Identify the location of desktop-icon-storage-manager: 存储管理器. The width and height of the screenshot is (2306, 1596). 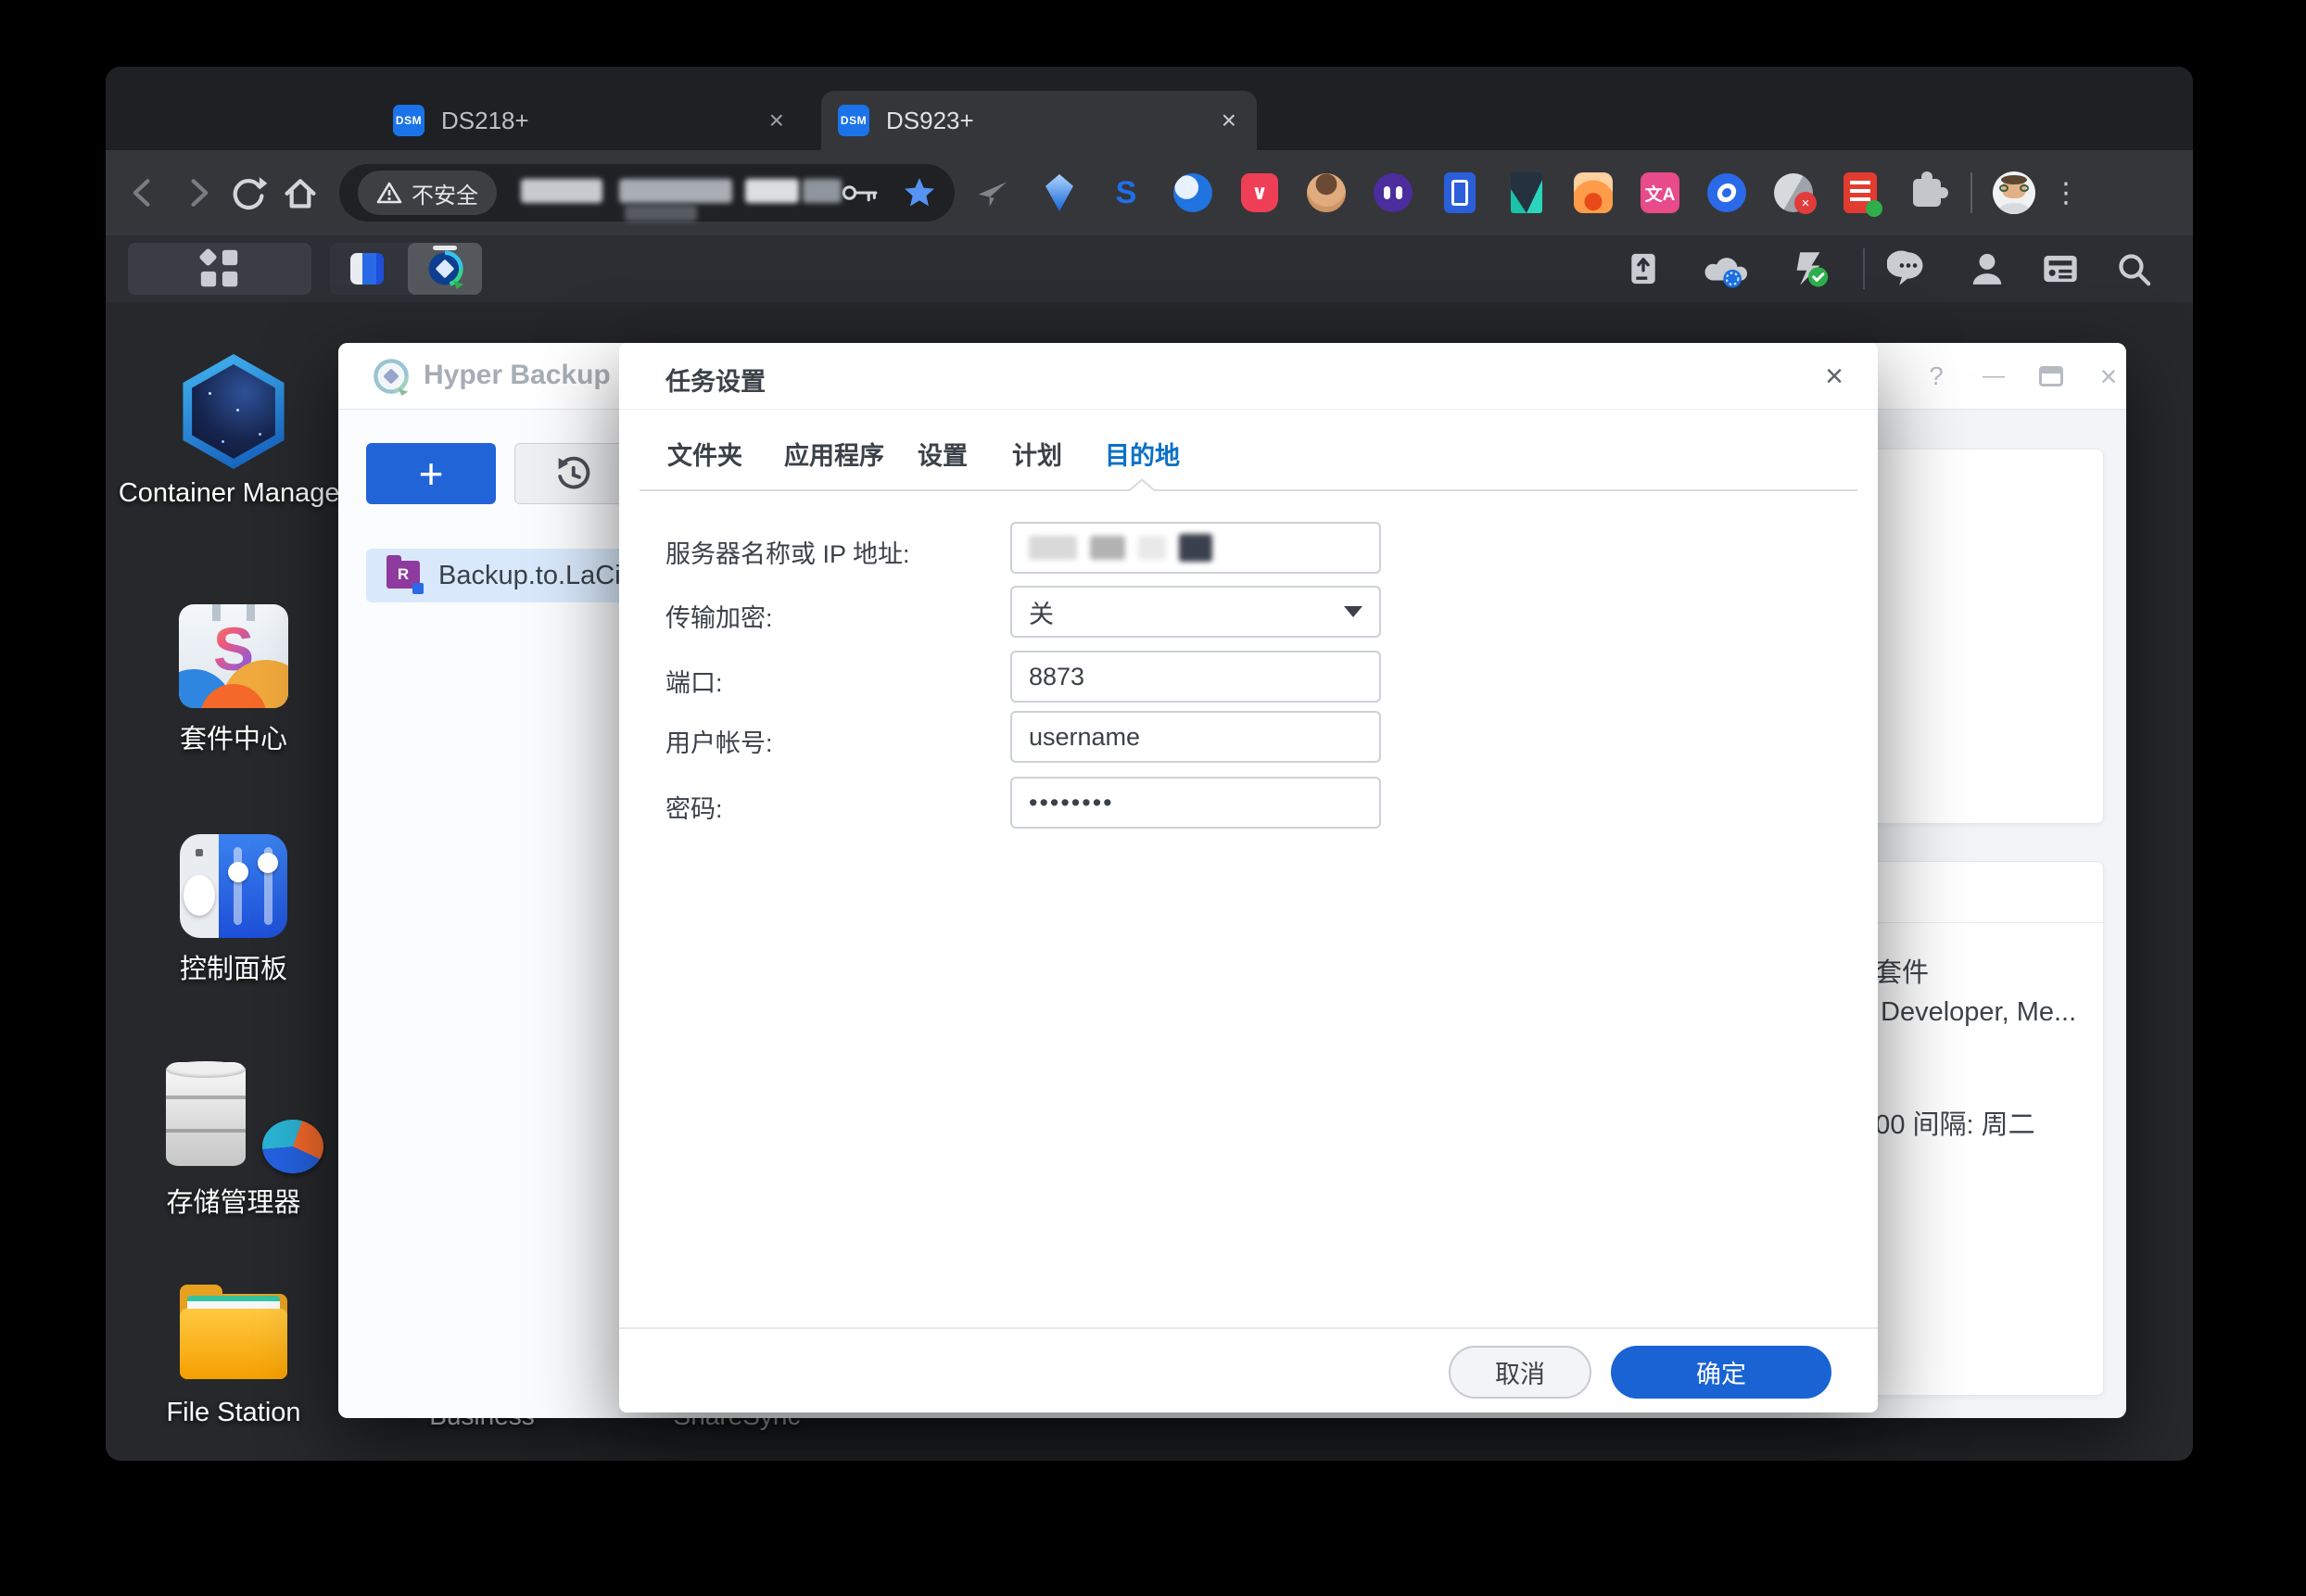
(233, 1139).